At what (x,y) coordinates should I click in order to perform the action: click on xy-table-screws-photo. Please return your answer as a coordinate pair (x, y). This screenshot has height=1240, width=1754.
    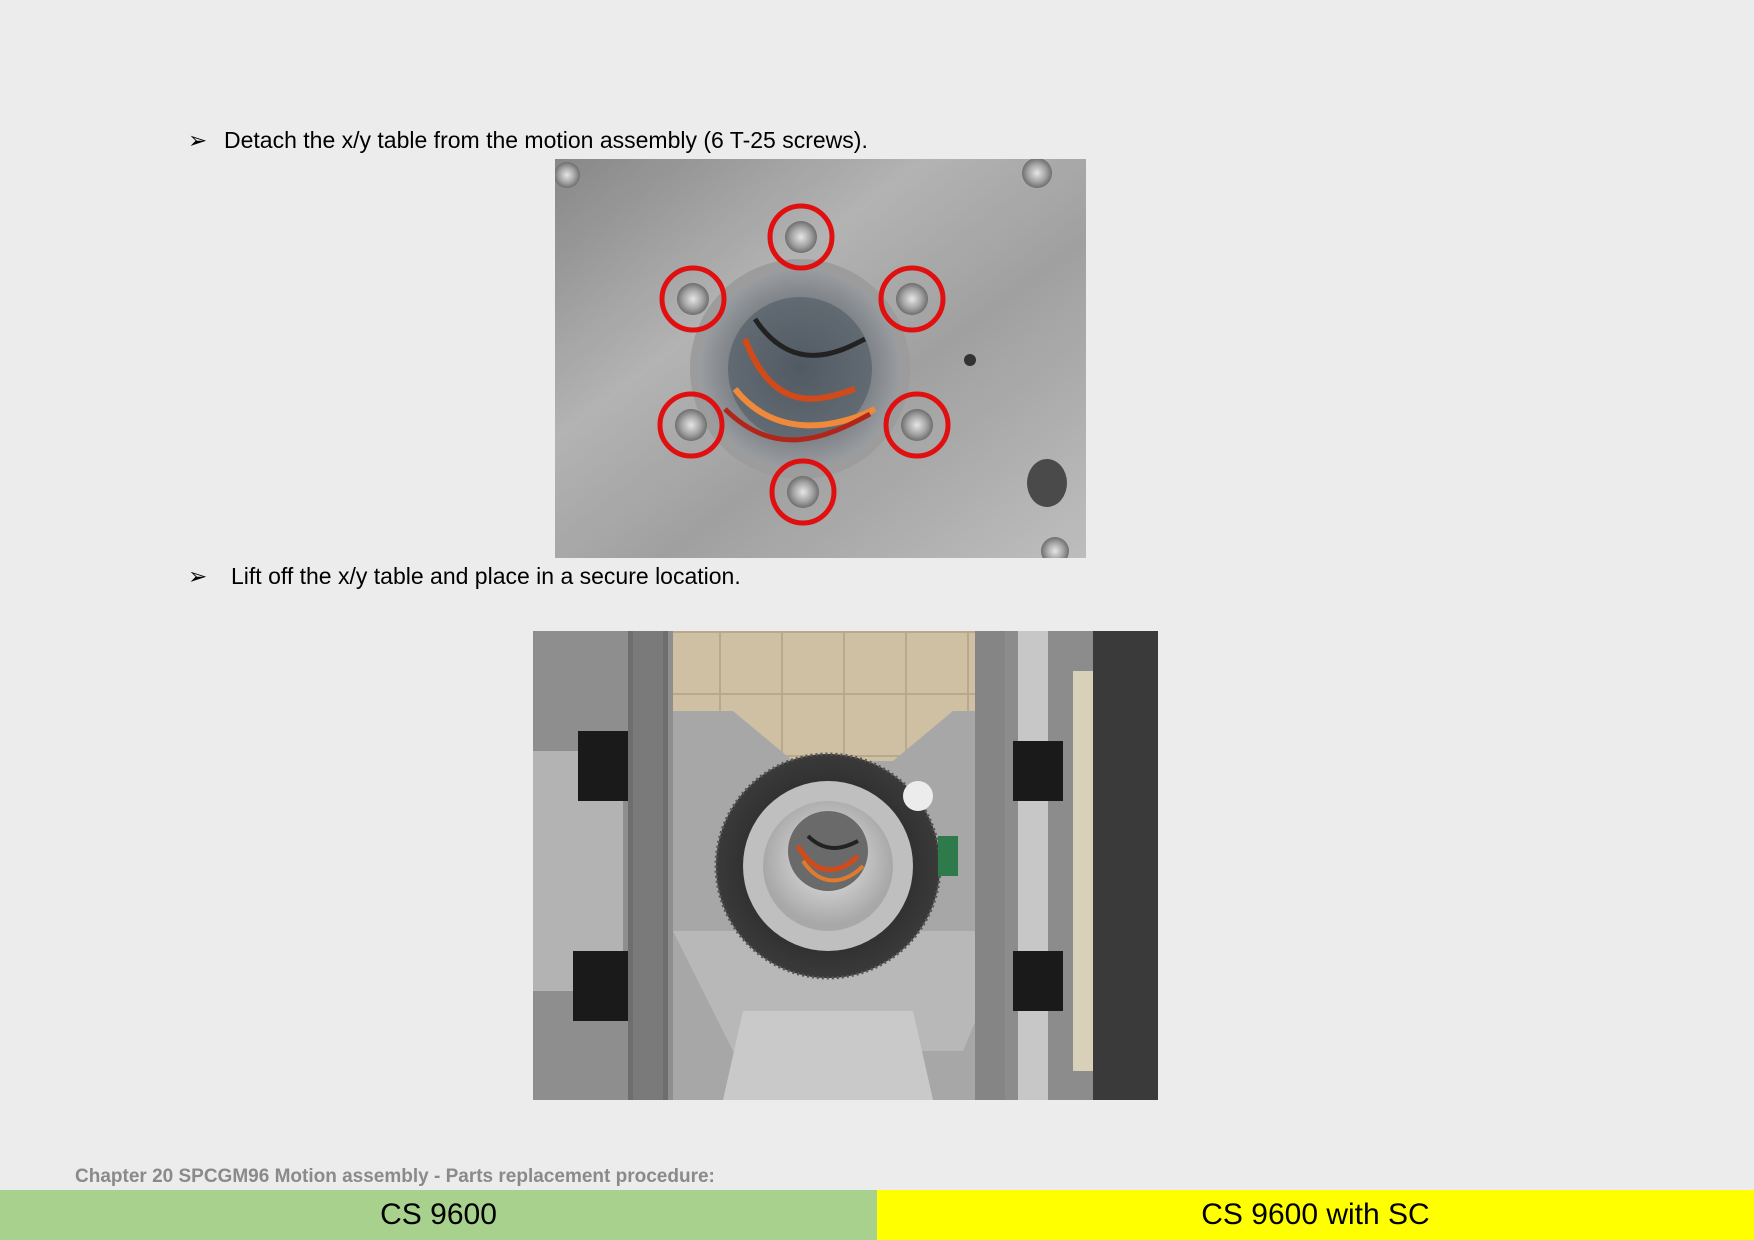
    Looking at the image, I should click on (820, 358).